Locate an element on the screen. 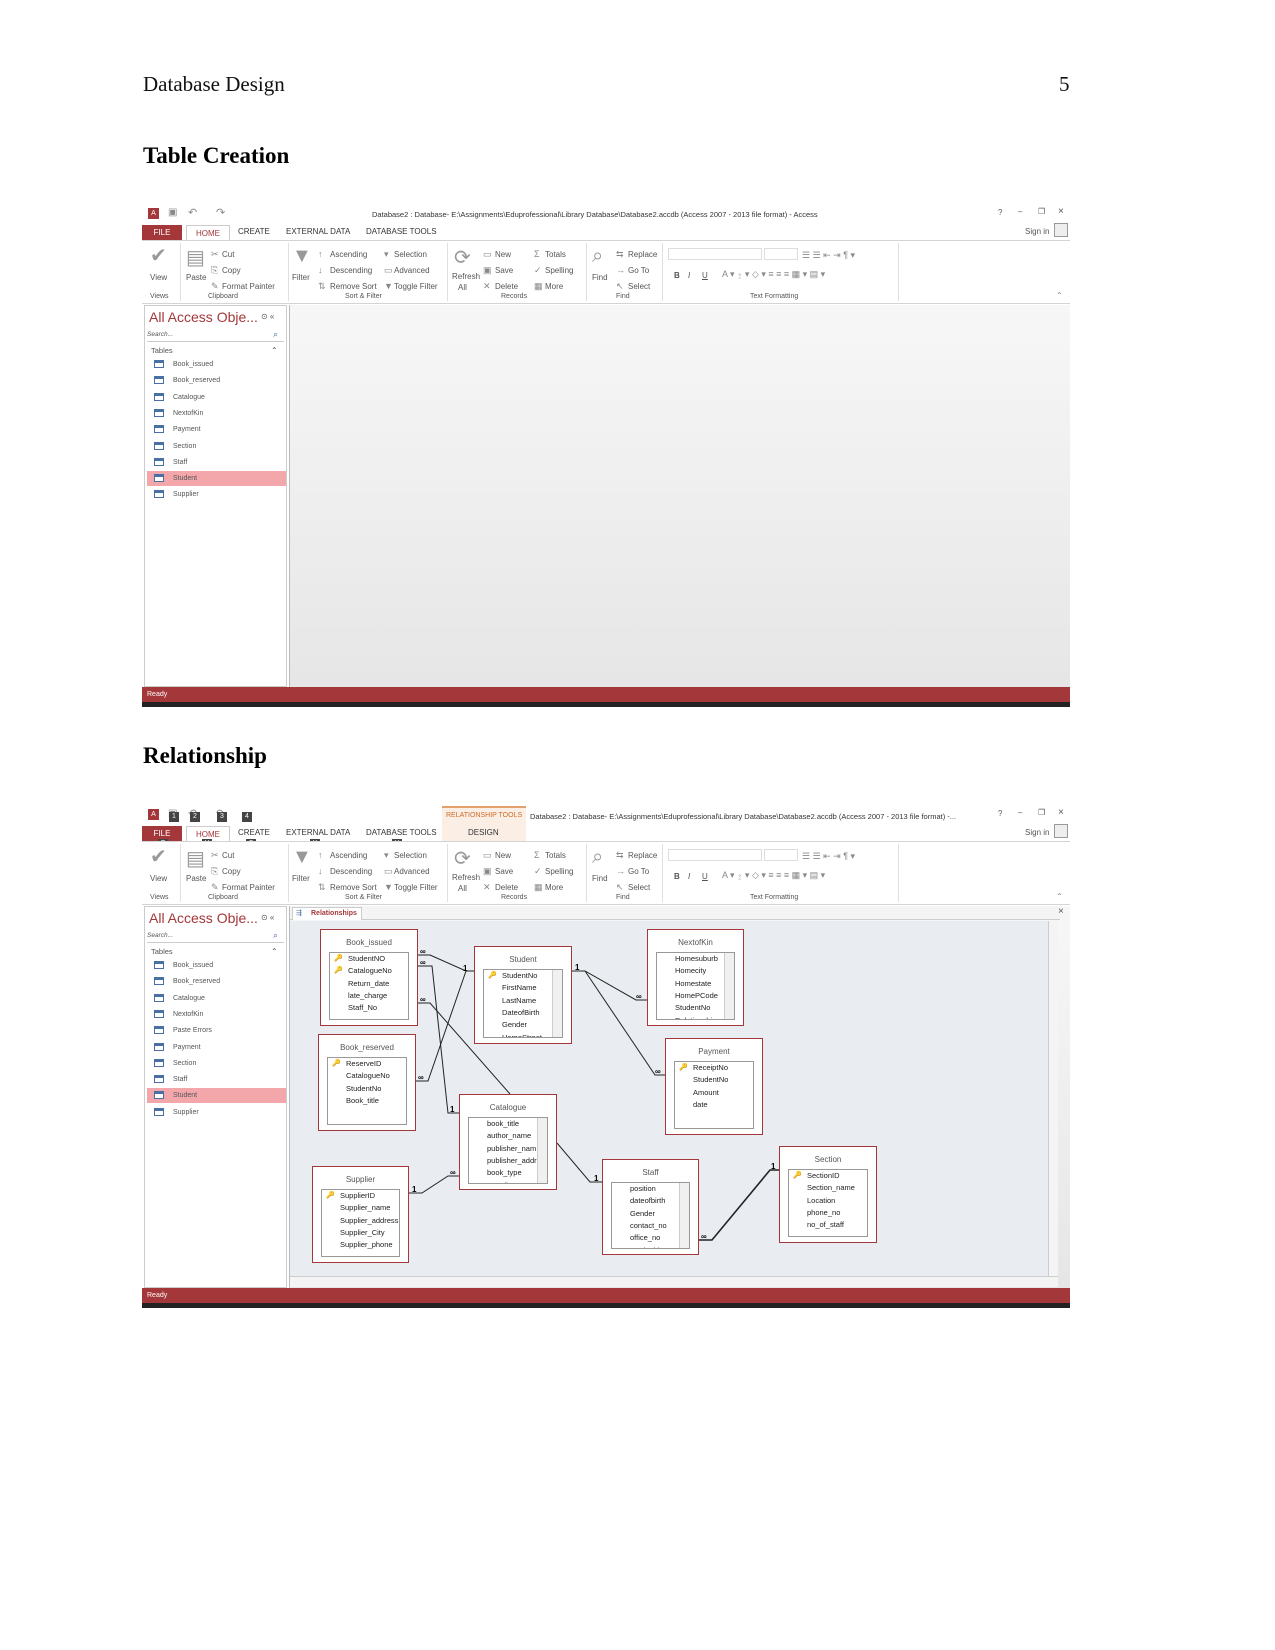 The width and height of the screenshot is (1275, 1650). redo-icon: ↷ is located at coordinates (220, 212).